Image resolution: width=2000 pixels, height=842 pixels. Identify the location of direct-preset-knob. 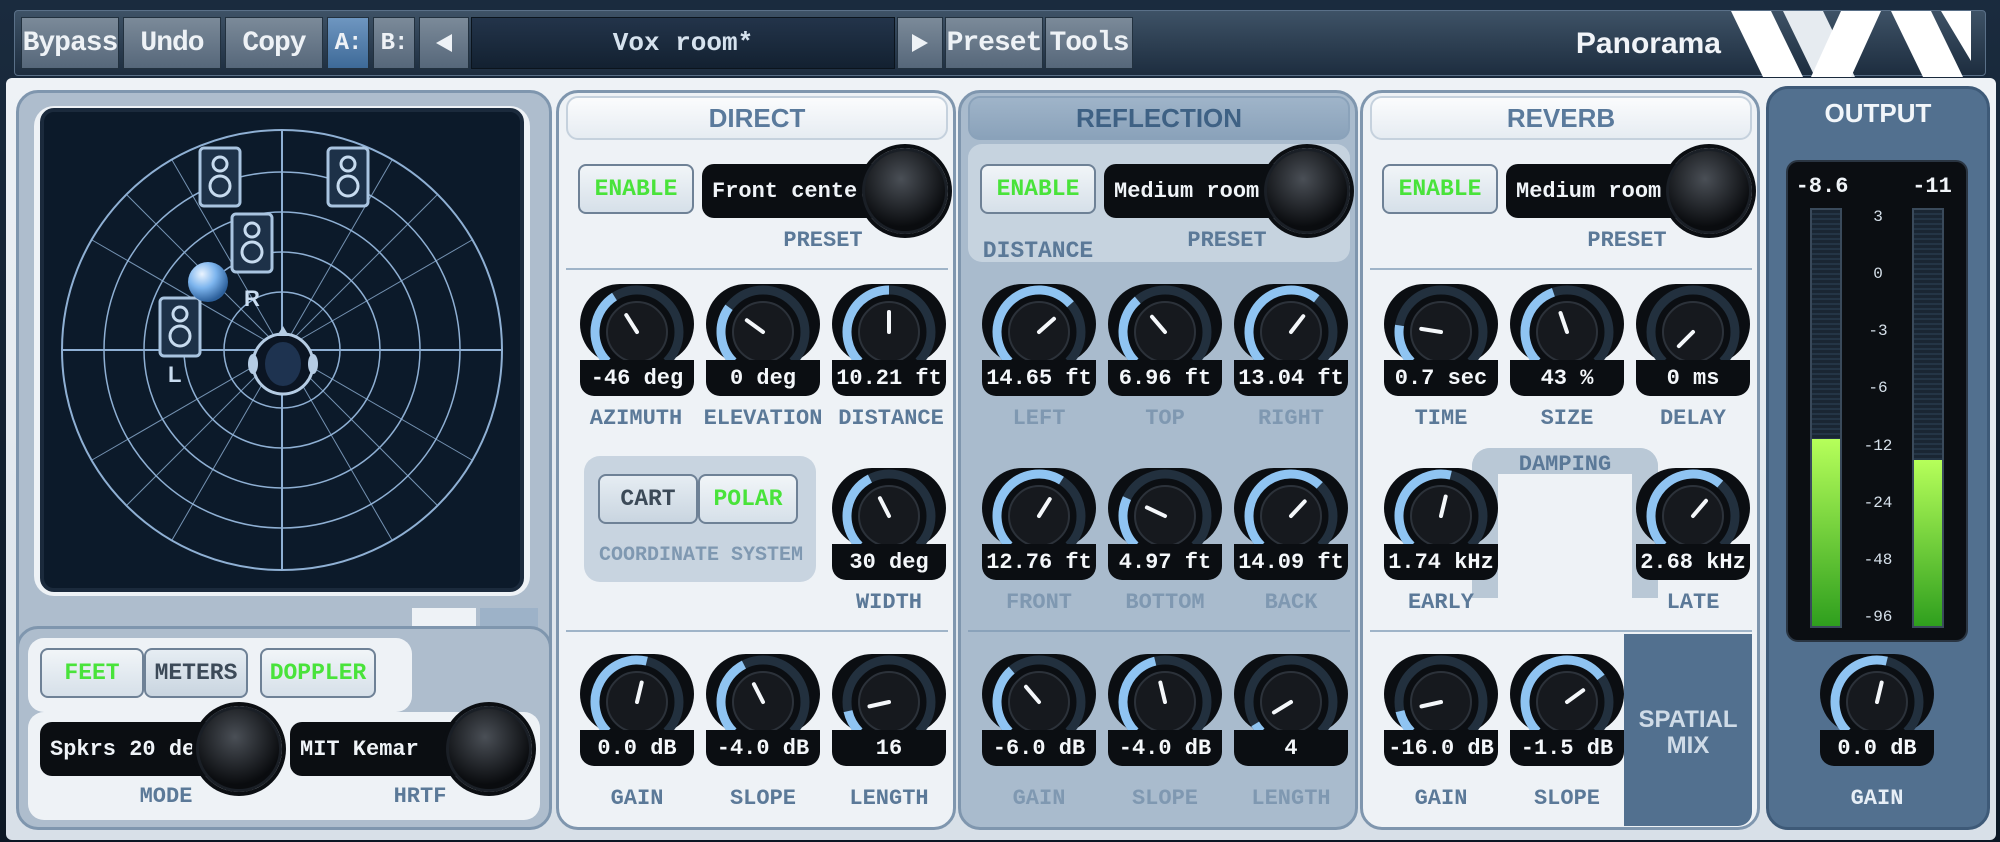
(905, 191).